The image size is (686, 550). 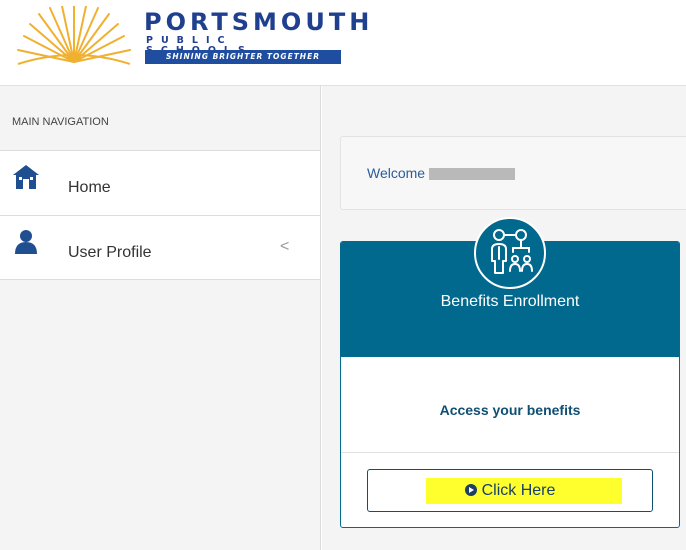 I want to click on logo-title: PORTSMOUTH, so click(x=259, y=22).